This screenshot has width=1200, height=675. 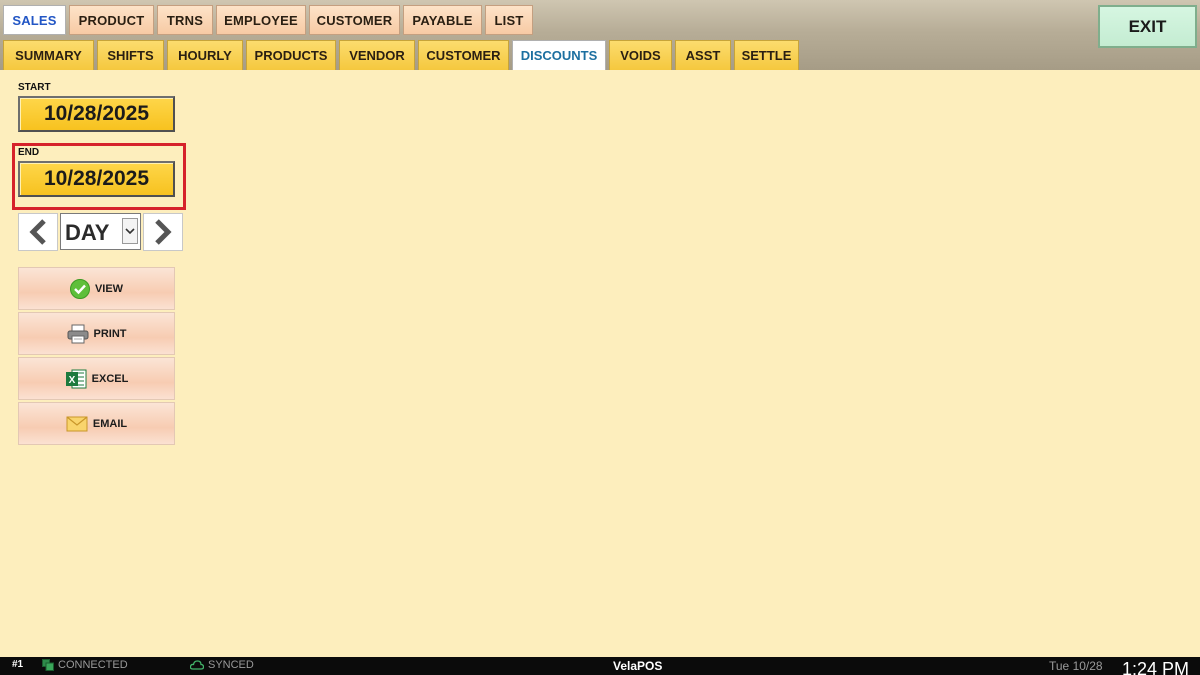 I want to click on next-period-button, so click(x=163, y=232).